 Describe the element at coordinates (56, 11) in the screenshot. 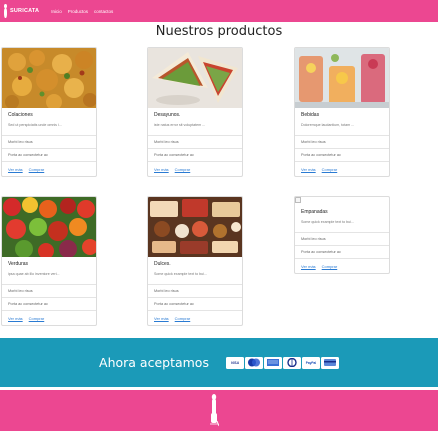

I see `nav-link-inicio: Inicio` at that location.